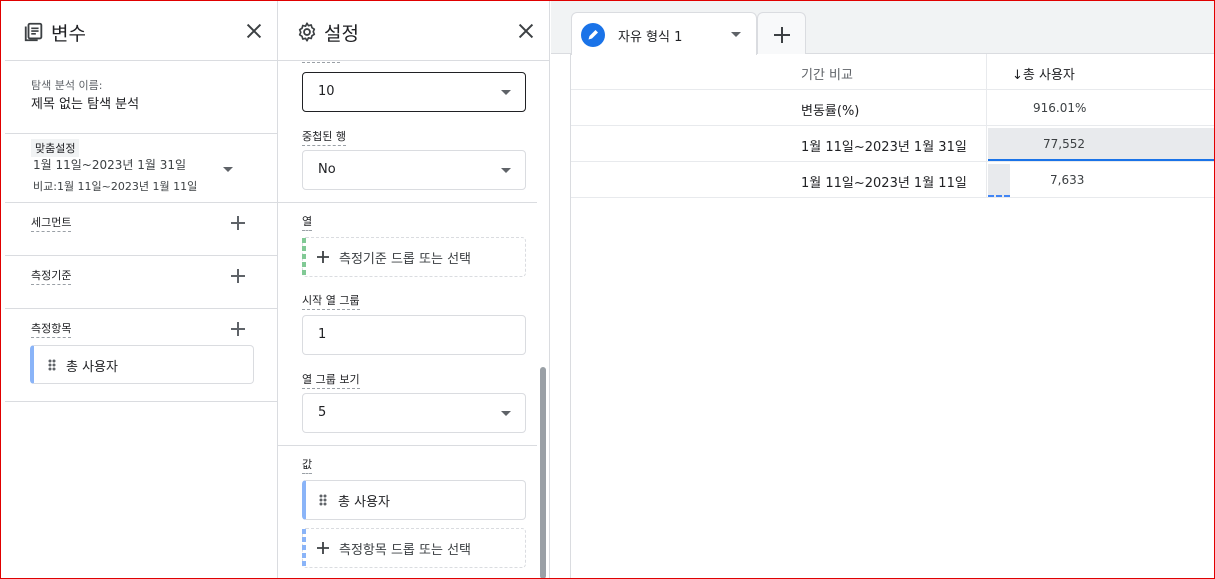  What do you see at coordinates (238, 276) in the screenshot?
I see `add-dimension-plus-icon` at bounding box center [238, 276].